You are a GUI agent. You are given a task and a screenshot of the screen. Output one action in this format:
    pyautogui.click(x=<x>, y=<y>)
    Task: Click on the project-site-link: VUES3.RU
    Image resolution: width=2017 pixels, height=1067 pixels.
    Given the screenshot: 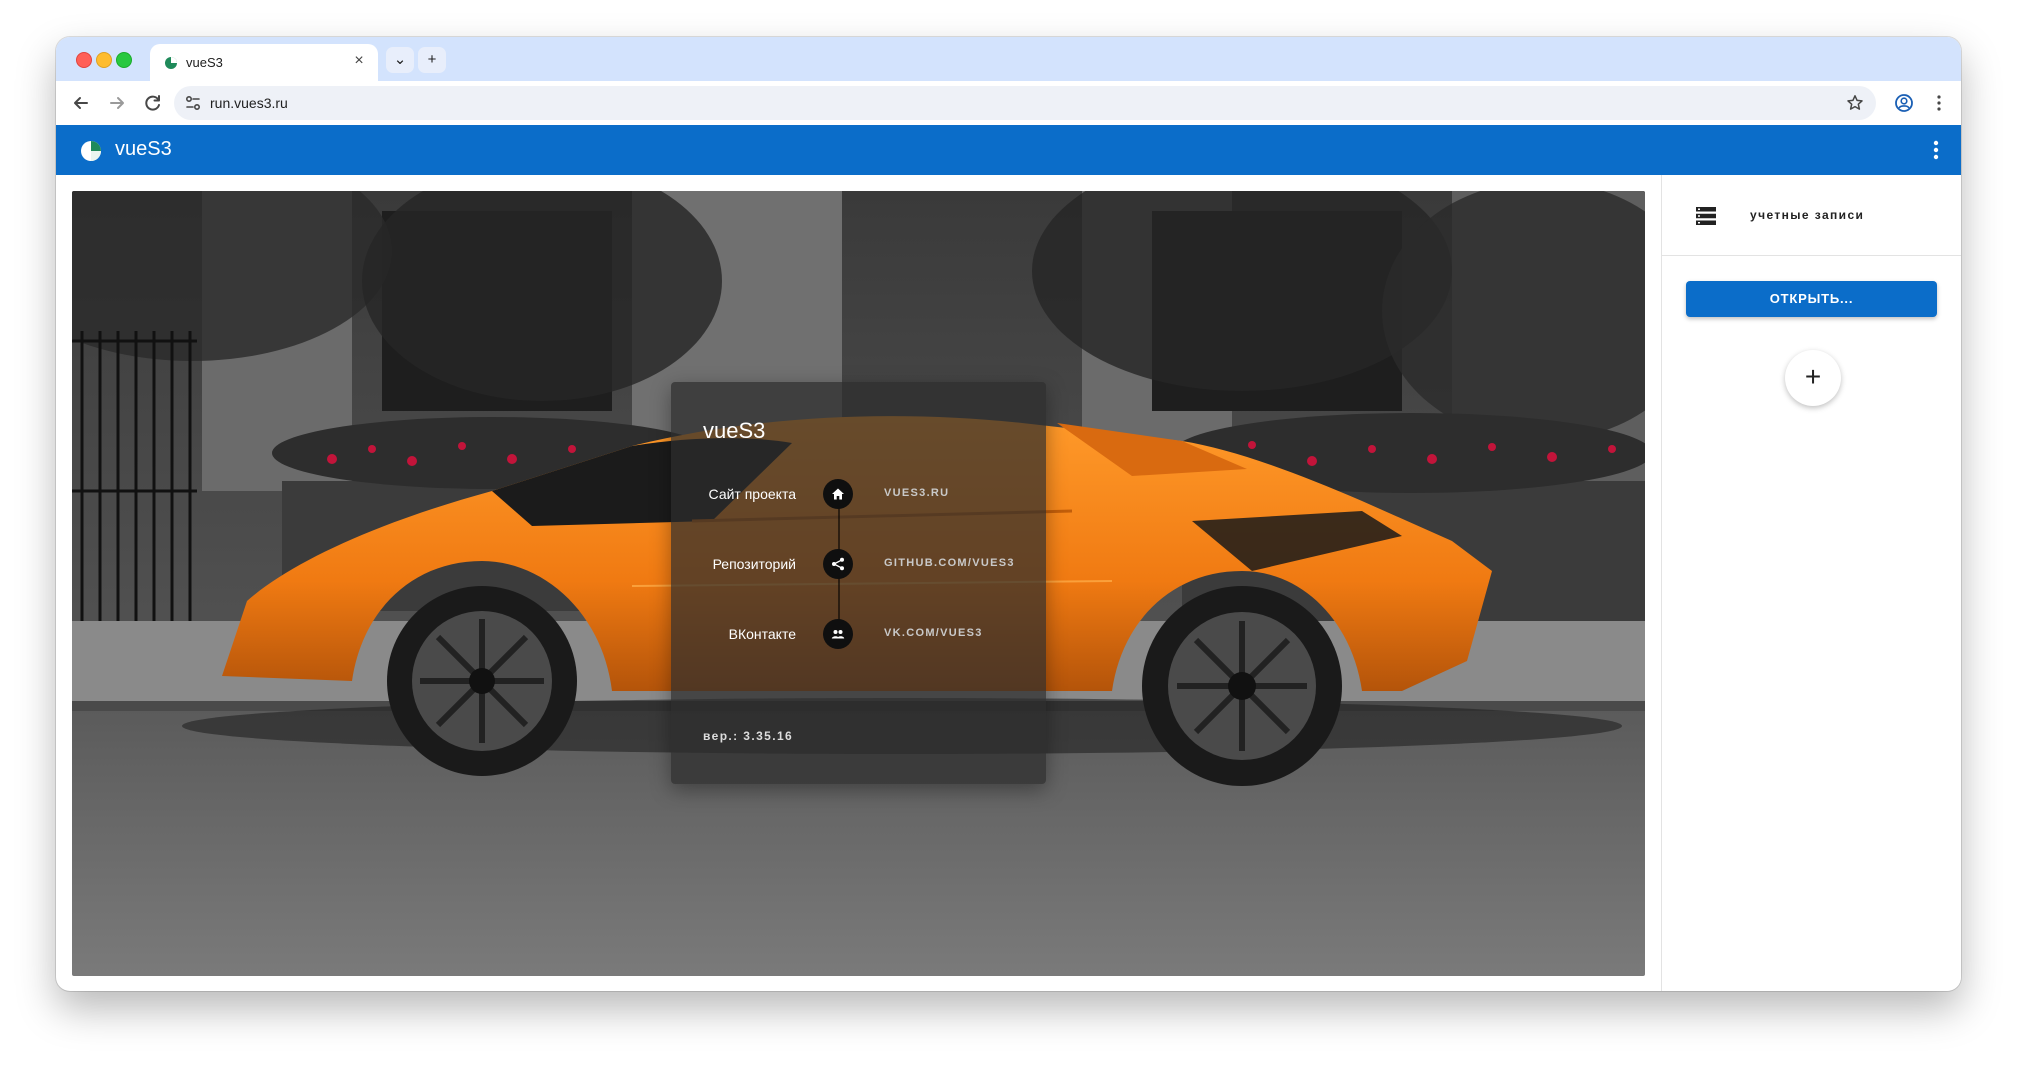 What is the action you would take?
    pyautogui.click(x=916, y=493)
    